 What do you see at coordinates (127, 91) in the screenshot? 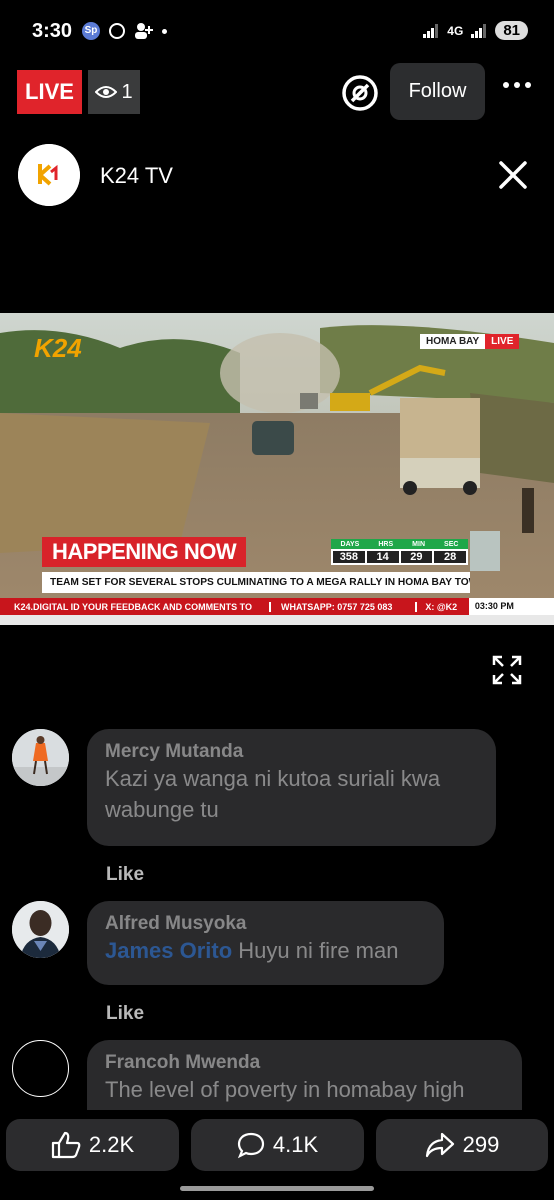
I see `viewer-count-value: 1` at bounding box center [127, 91].